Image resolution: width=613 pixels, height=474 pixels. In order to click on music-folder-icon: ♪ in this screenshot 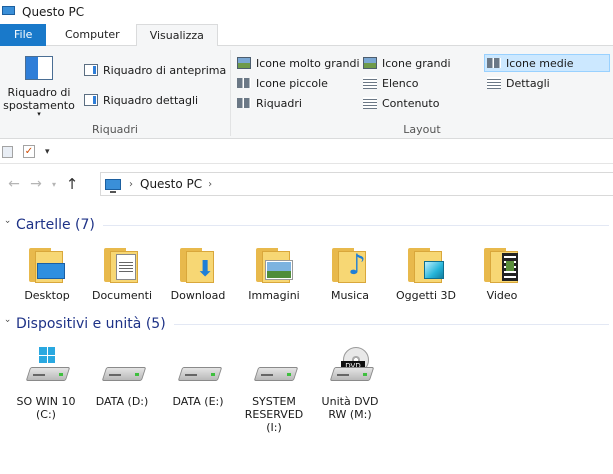, I will do `click(350, 264)`.